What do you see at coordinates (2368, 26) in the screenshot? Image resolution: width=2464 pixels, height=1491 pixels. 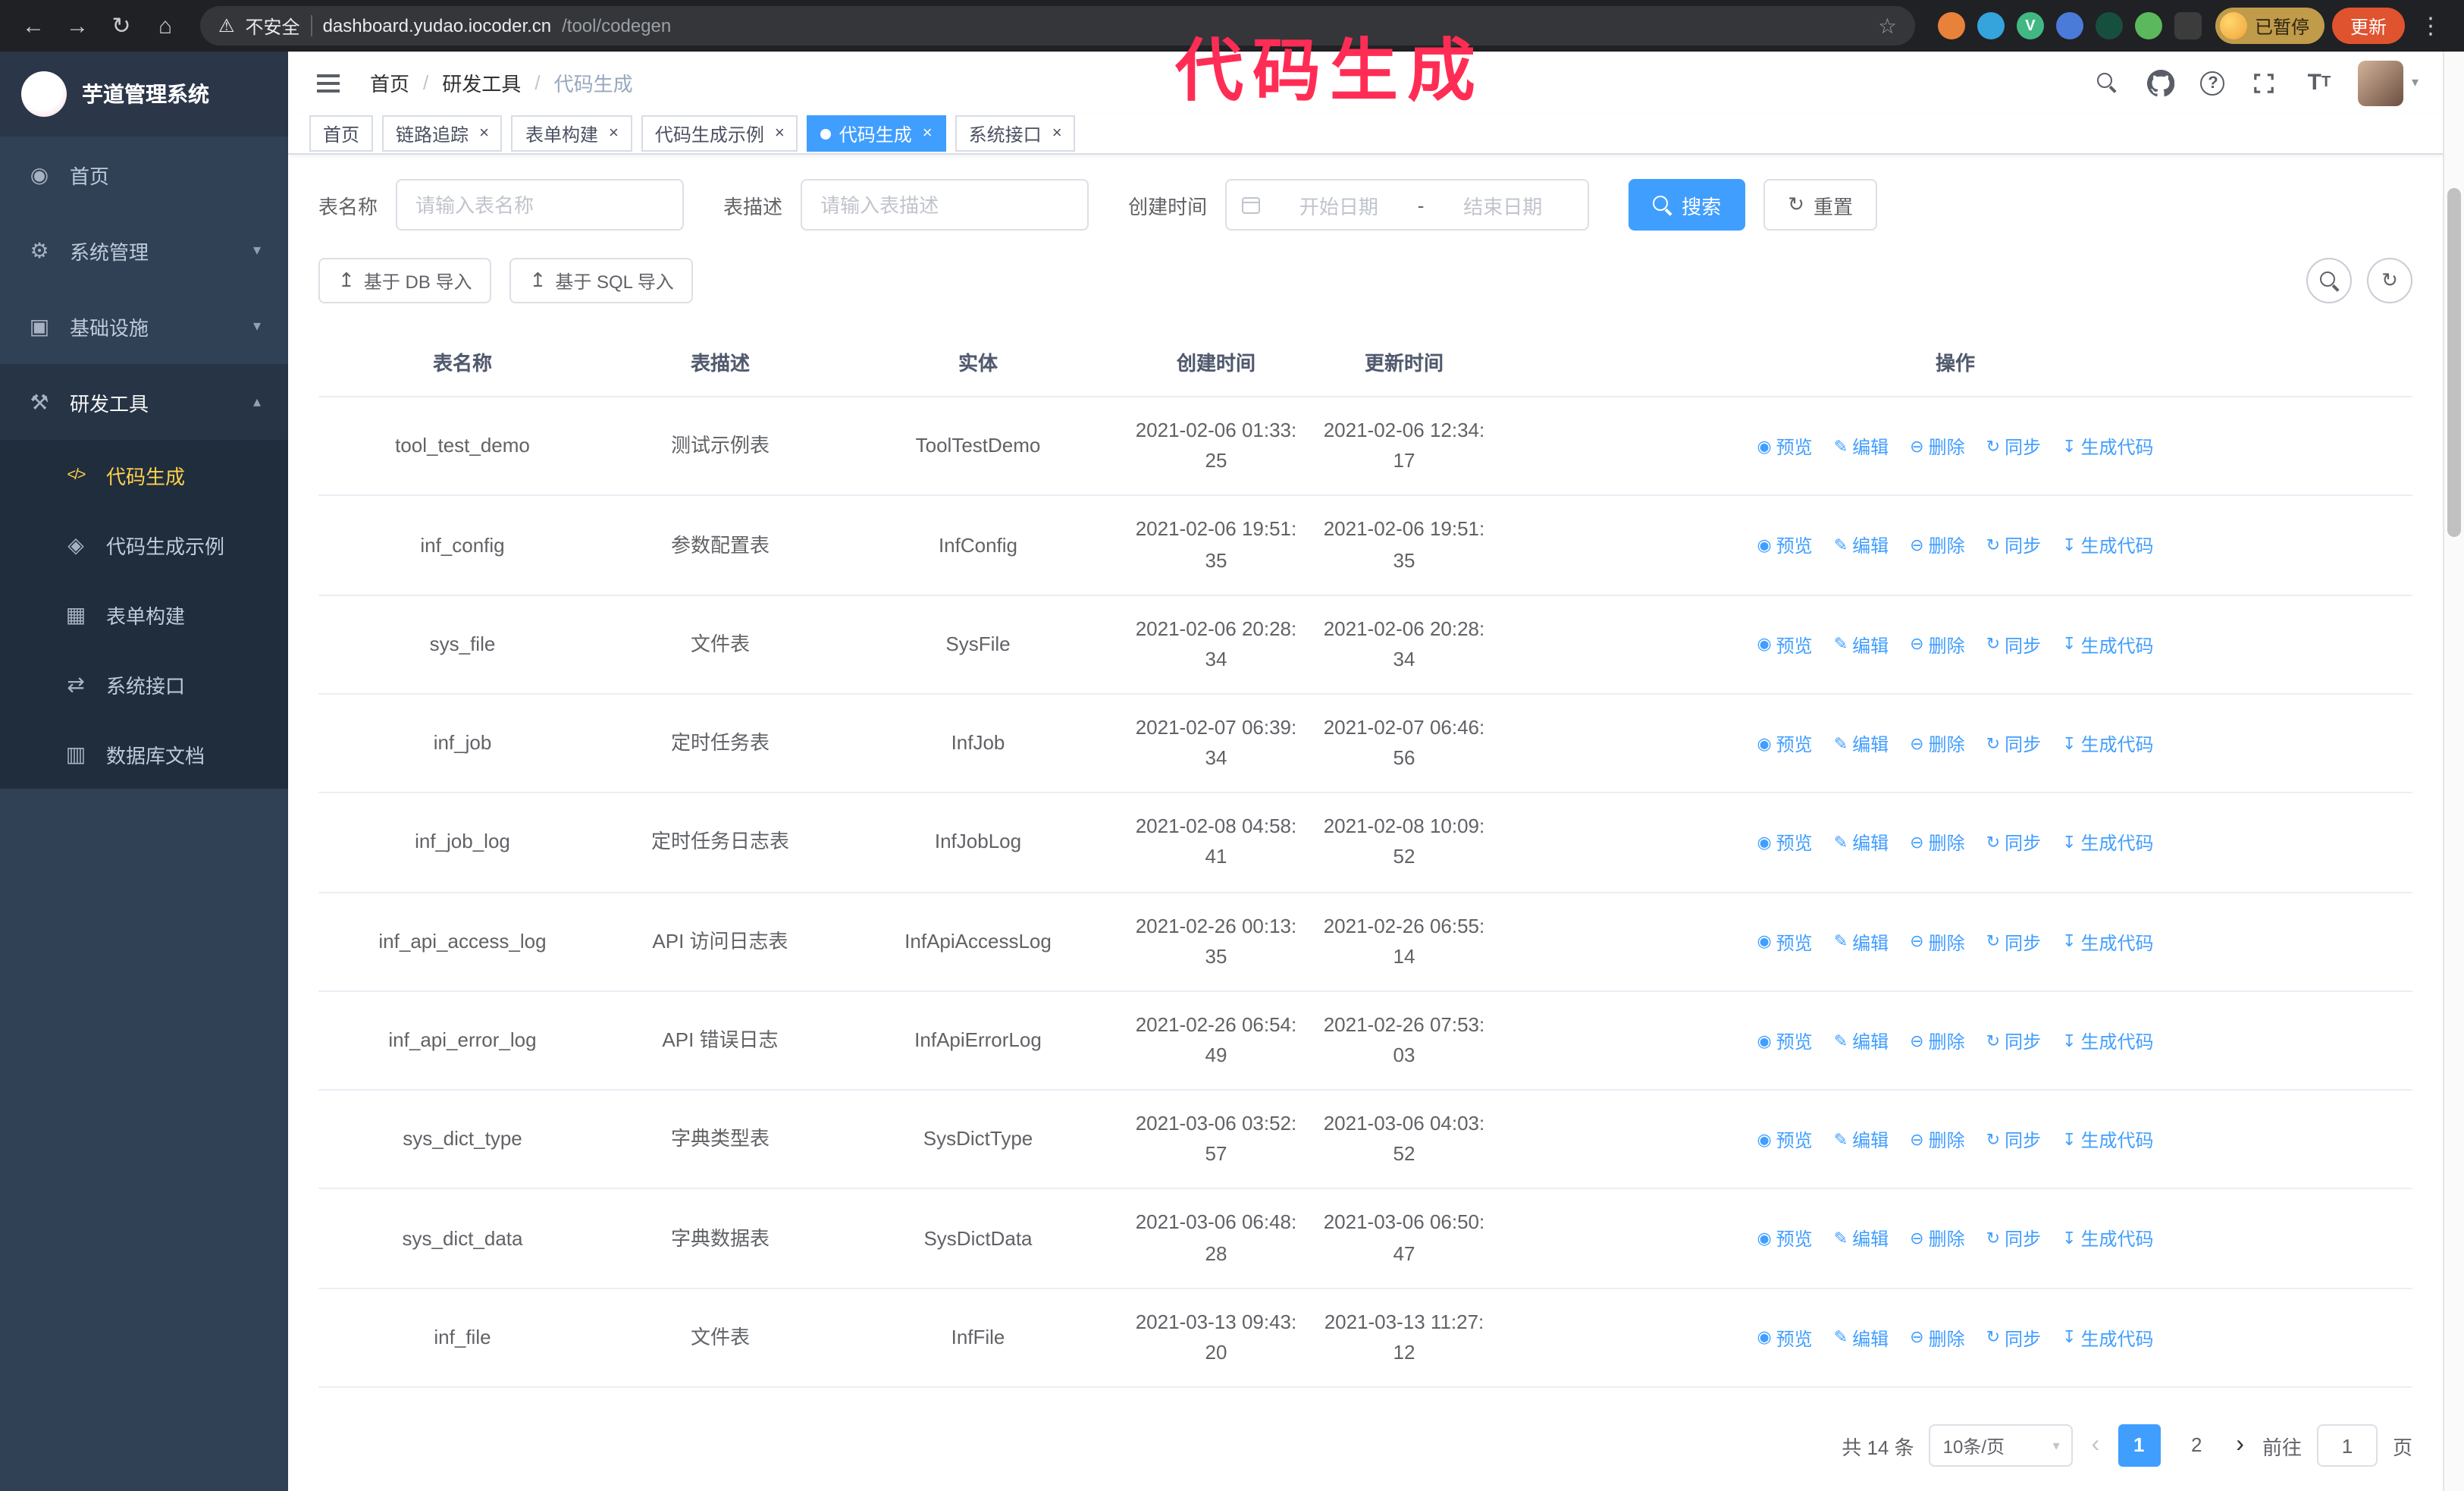 I see `browser-update-button: 更新` at bounding box center [2368, 26].